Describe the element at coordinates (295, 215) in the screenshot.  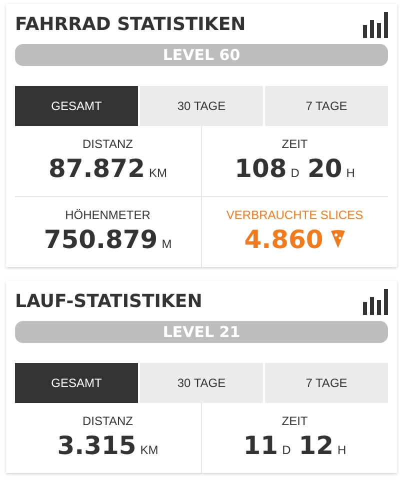
I see `stat-label: VERBRAUCHTE SLICES` at that location.